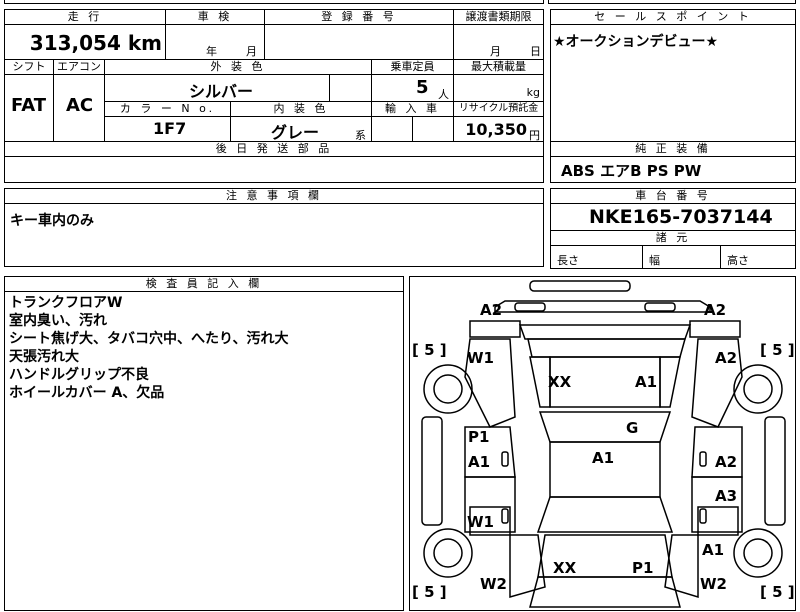 Image resolution: width=800 pixels, height=612 pixels. What do you see at coordinates (533, 92) in the screenshot?
I see `load-unit: kg` at bounding box center [533, 92].